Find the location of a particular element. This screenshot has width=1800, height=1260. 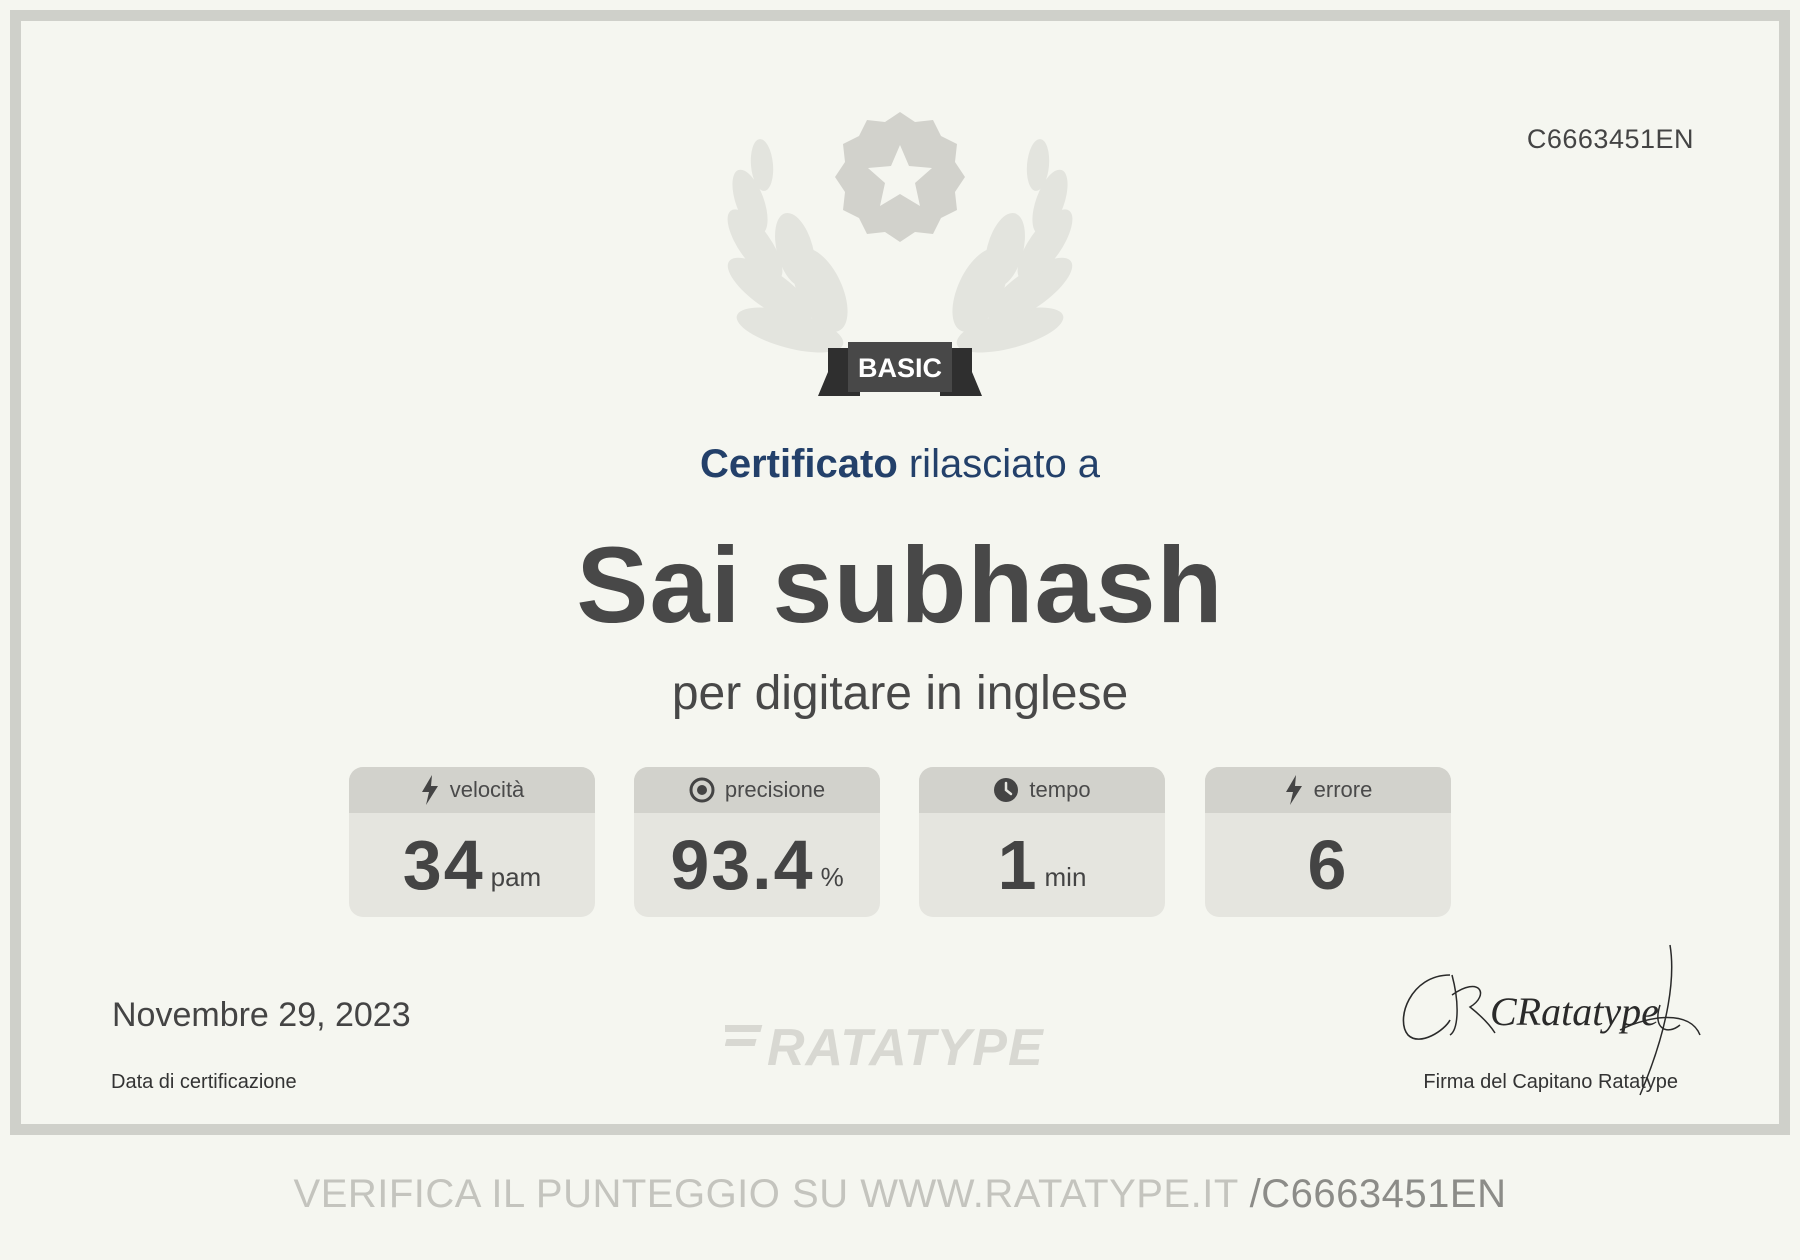

certificate-headline: Certificato rilasciato a is located at coordinates (900, 464).